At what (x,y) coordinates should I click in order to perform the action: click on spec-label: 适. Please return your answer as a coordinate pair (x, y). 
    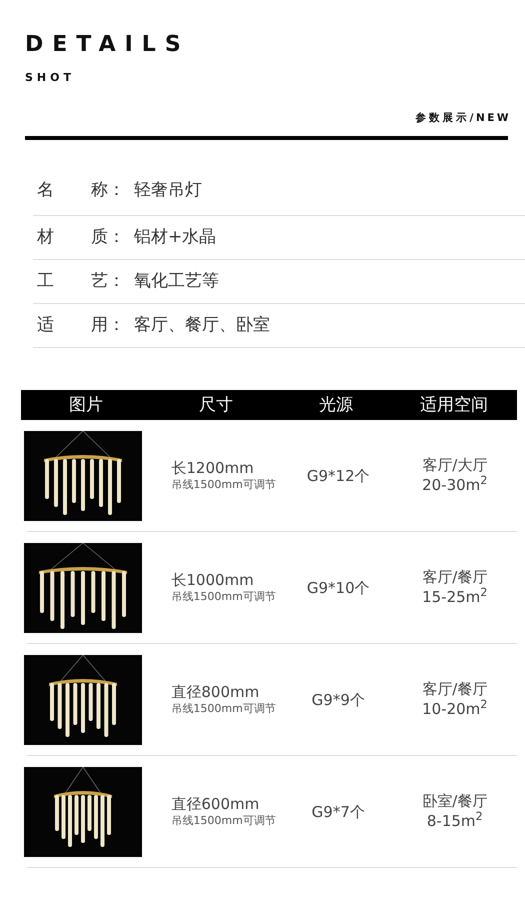
    Looking at the image, I should click on (45, 325).